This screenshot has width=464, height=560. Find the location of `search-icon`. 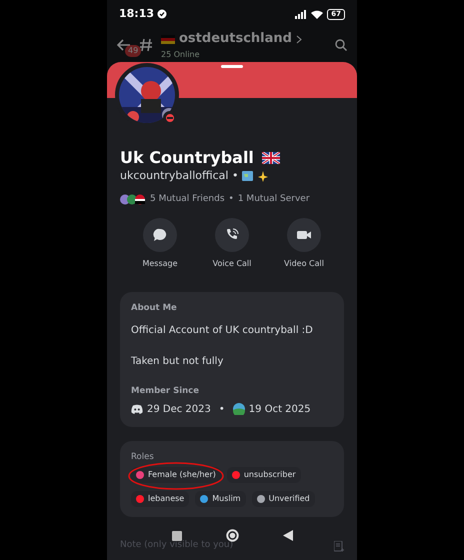

search-icon is located at coordinates (341, 45).